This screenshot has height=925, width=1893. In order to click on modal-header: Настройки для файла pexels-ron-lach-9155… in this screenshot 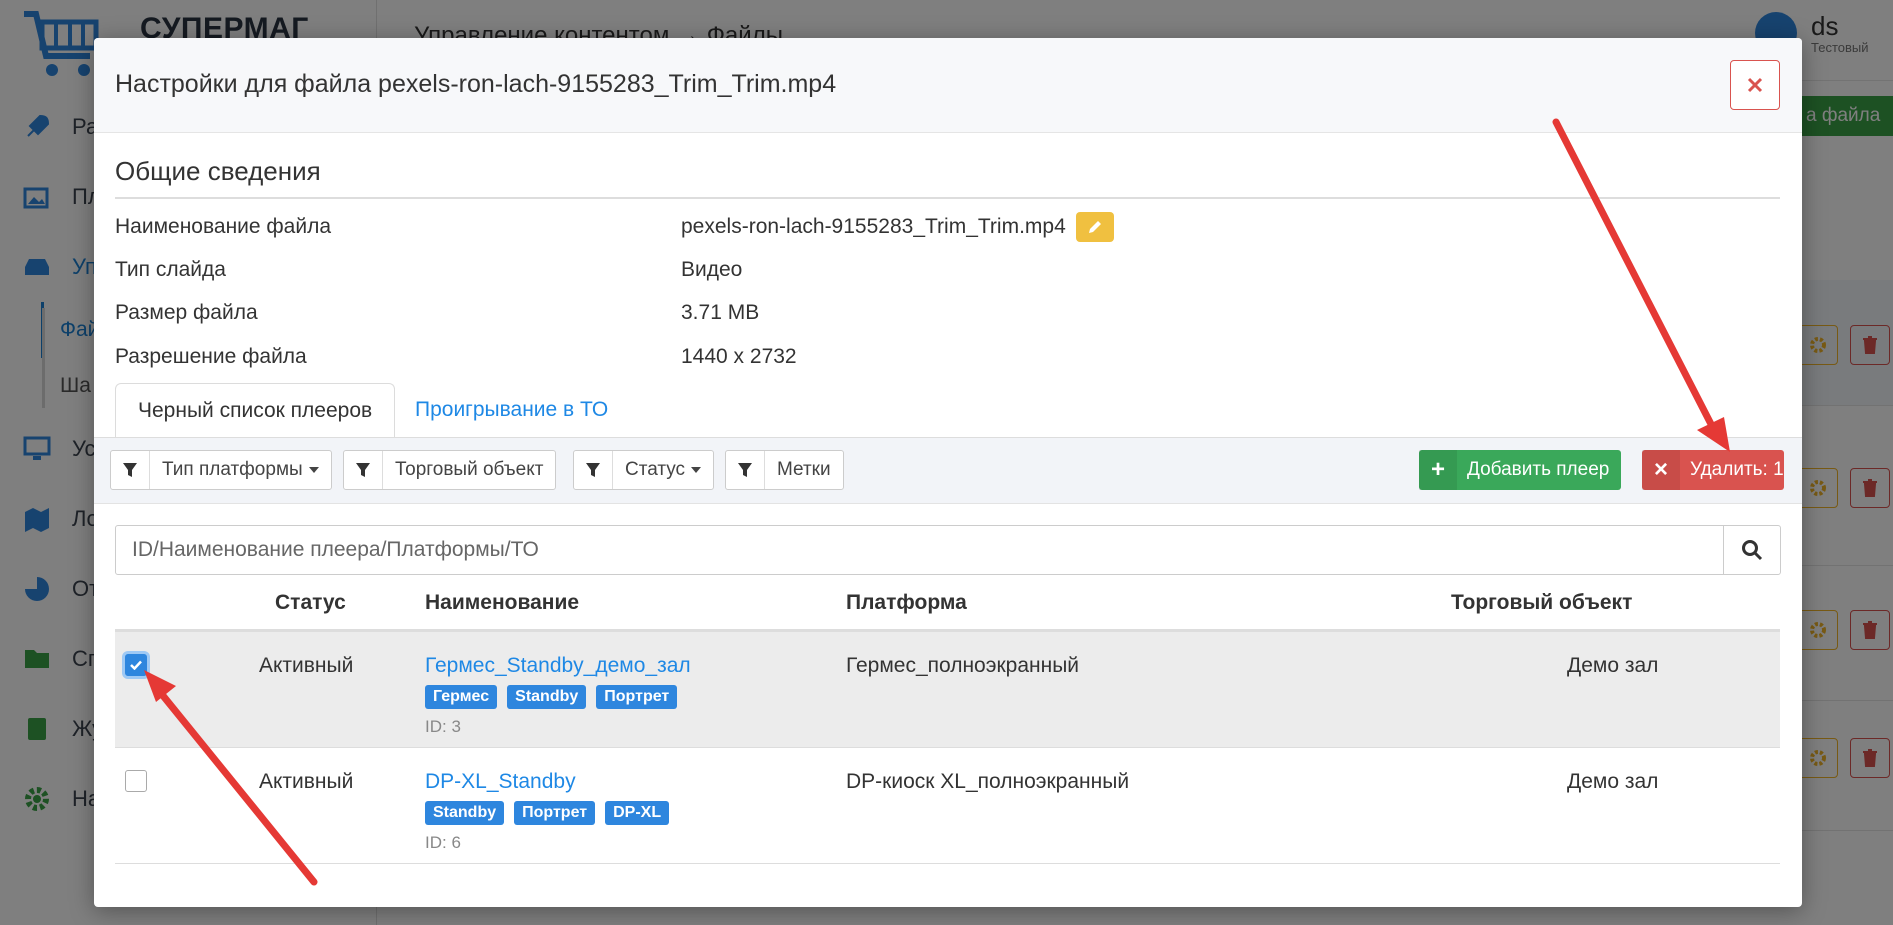, I will do `click(948, 85)`.